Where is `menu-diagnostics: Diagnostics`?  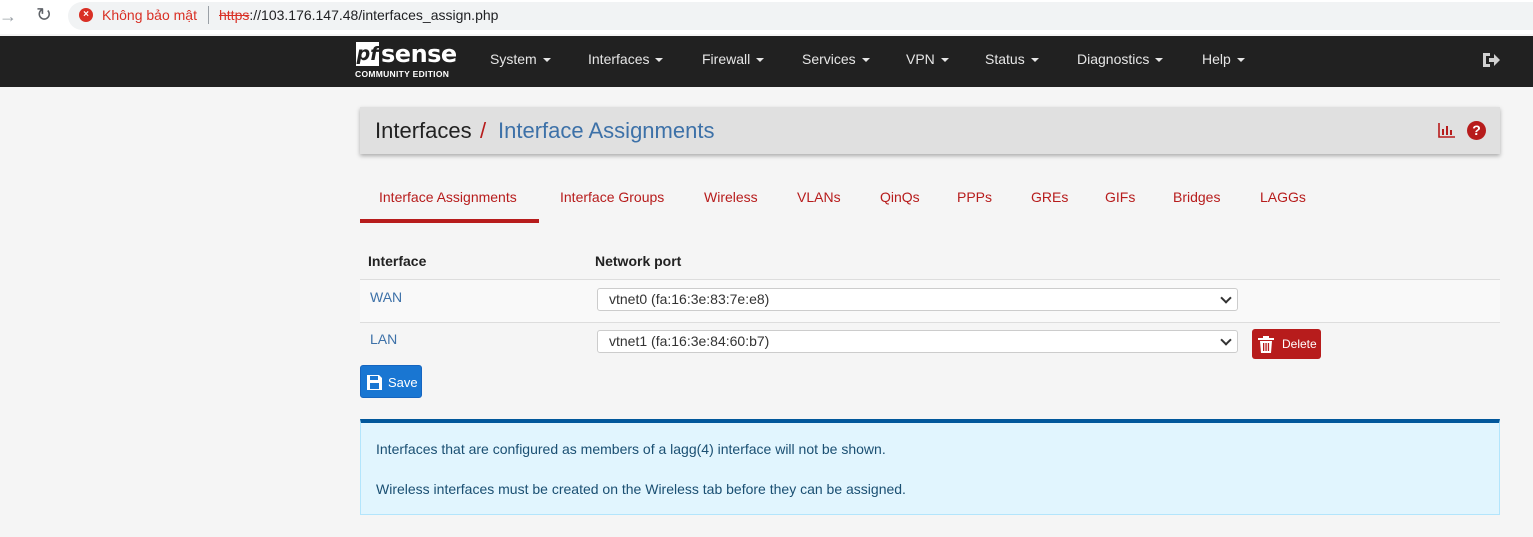 menu-diagnostics: Diagnostics is located at coordinates (1120, 59).